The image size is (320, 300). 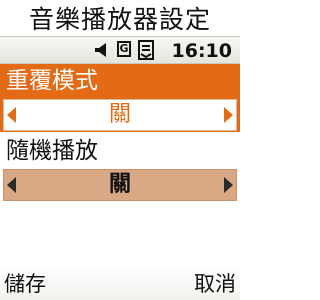 I want to click on clock: 16:10, so click(x=201, y=51).